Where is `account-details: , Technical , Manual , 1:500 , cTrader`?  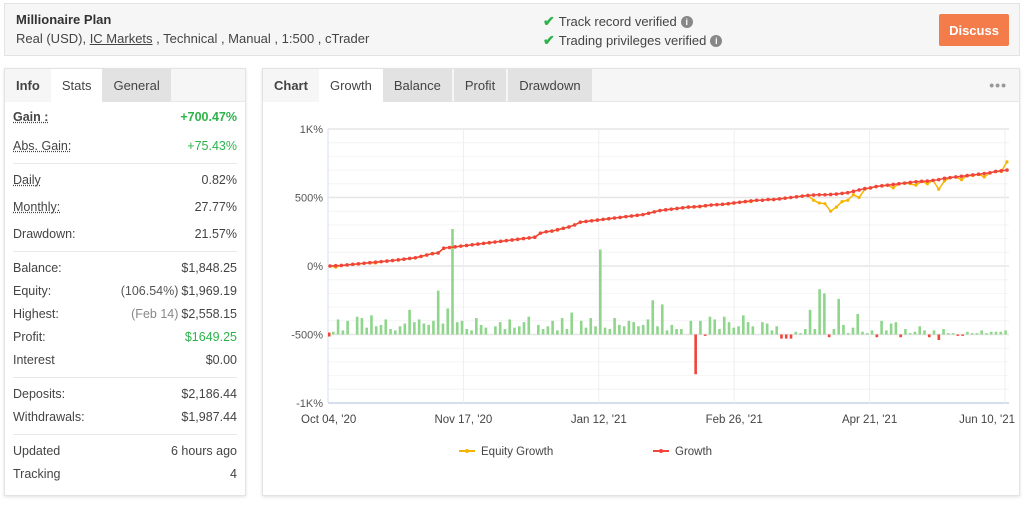 account-details: , Technical , Manual , 1:500 , cTrader is located at coordinates (261, 38).